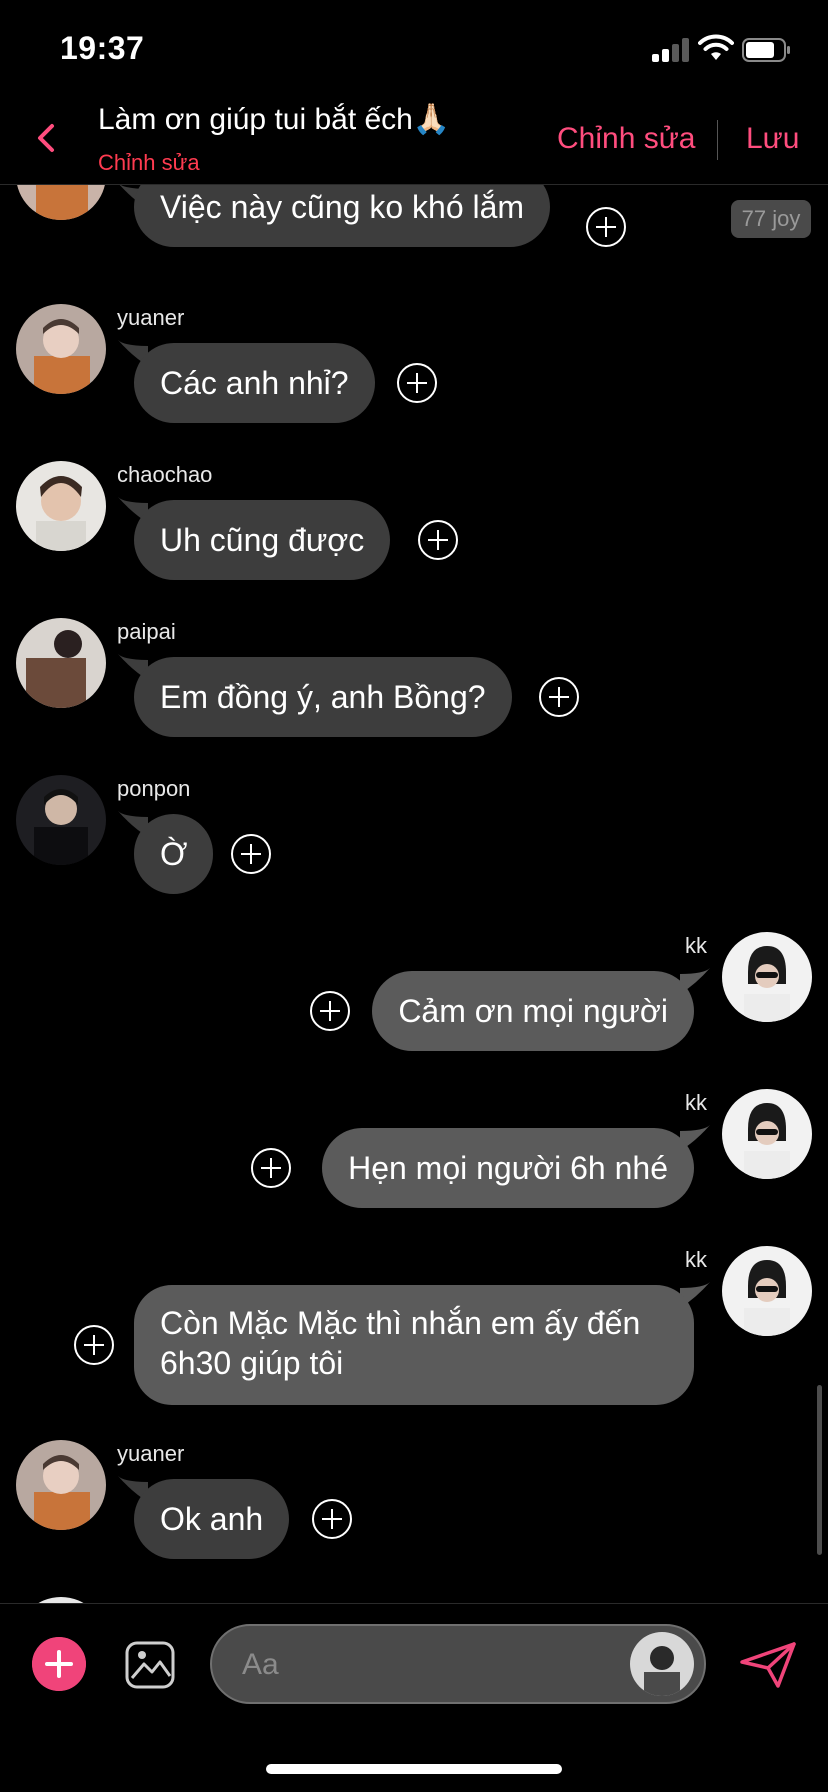 The width and height of the screenshot is (828, 1792). Describe the element at coordinates (342, 216) in the screenshot. I see `message-bubble: Việc này cũng ko khó lắm` at that location.